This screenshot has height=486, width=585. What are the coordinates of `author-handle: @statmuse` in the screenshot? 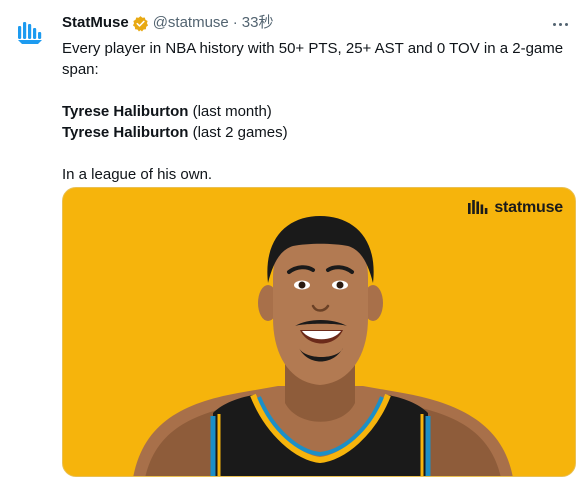 It's located at (191, 23).